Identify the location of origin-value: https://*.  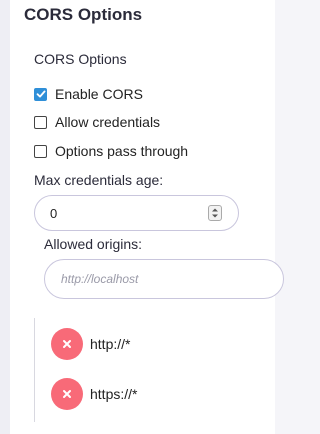
(114, 394).